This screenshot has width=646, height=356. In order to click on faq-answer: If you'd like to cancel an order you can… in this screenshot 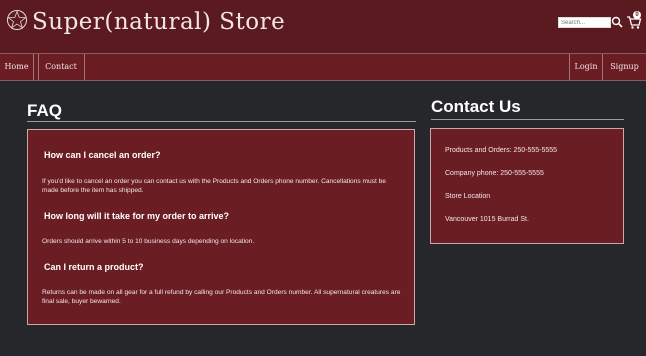, I will do `click(214, 186)`.